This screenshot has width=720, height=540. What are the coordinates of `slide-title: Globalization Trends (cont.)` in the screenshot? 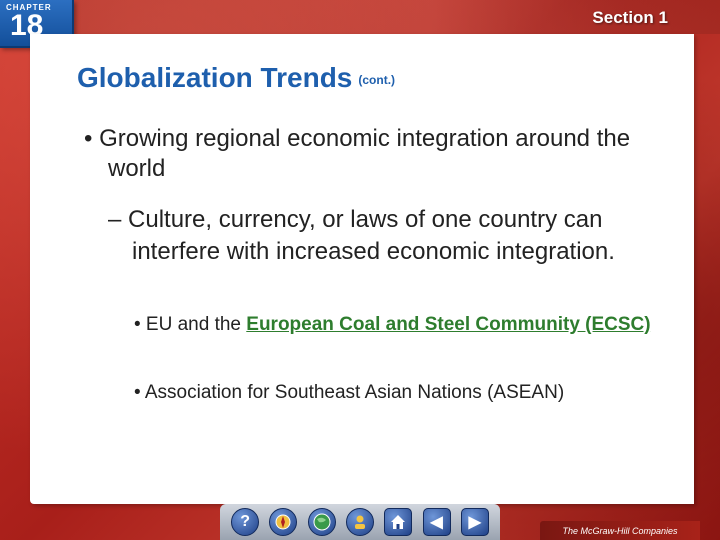 It's located at (236, 78).